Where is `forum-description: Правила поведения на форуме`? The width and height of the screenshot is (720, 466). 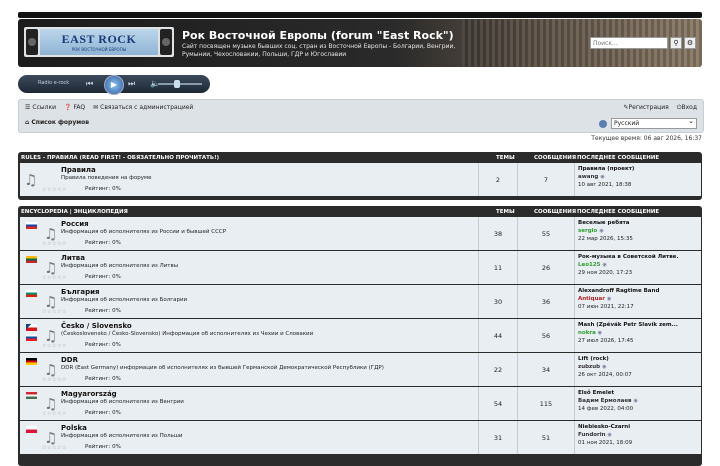
forum-description: Правила поведения на форуме is located at coordinates (106, 178).